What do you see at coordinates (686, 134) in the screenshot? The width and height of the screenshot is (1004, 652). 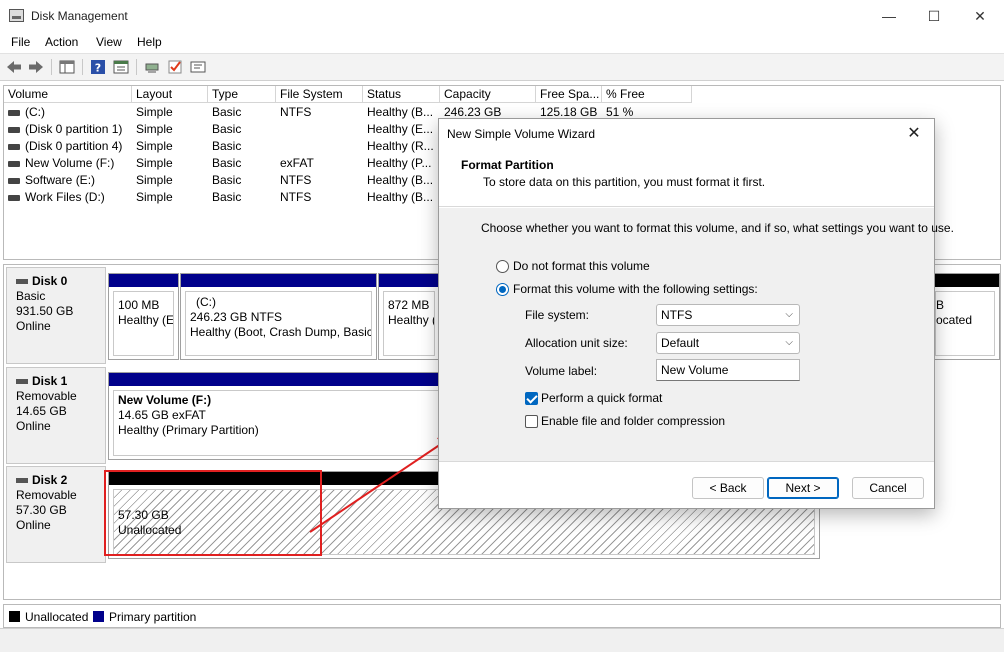 I see `dialog-title-bar: New Simple Volume Wizard ✕` at bounding box center [686, 134].